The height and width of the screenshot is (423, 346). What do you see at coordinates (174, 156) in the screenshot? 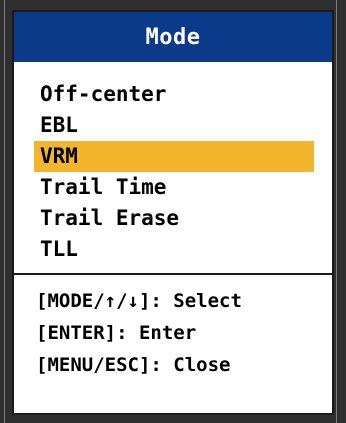
I see `menu-item-vrm: VRM` at bounding box center [174, 156].